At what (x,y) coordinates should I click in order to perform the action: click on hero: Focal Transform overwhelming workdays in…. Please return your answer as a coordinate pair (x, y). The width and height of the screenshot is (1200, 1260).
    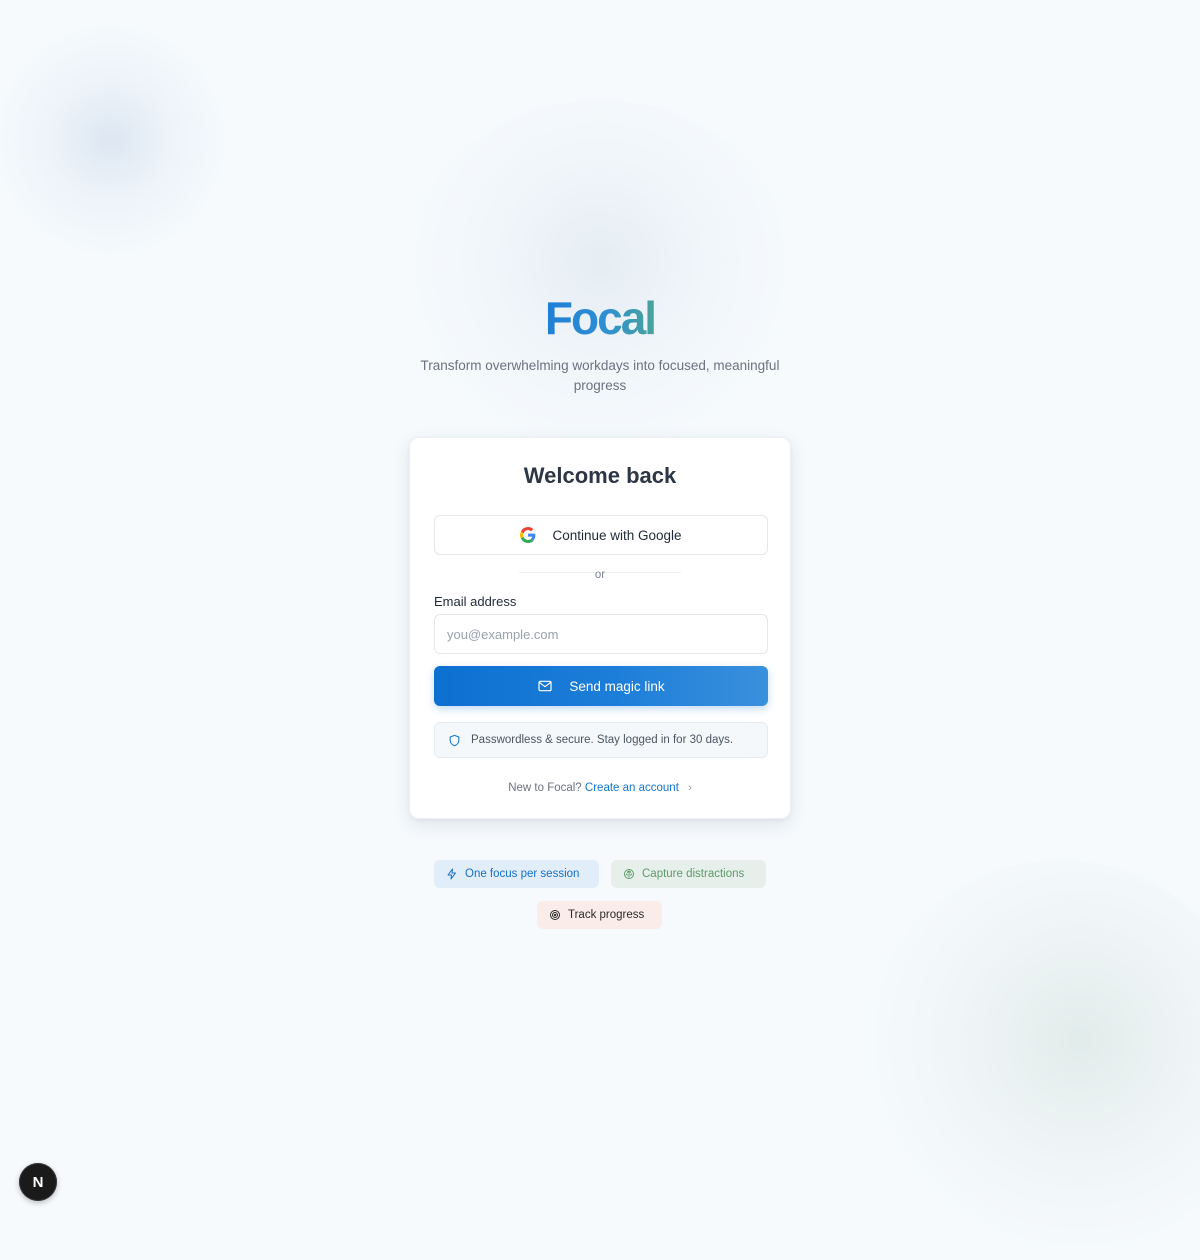
    Looking at the image, I should click on (600, 343).